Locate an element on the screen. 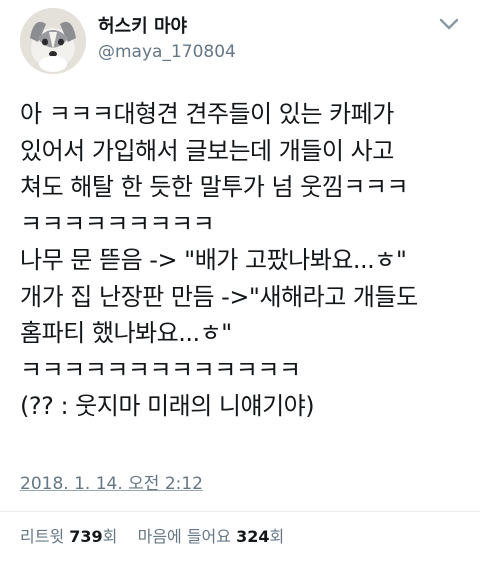 This screenshot has width=480, height=563. retweets-unit: 회 is located at coordinates (110, 536).